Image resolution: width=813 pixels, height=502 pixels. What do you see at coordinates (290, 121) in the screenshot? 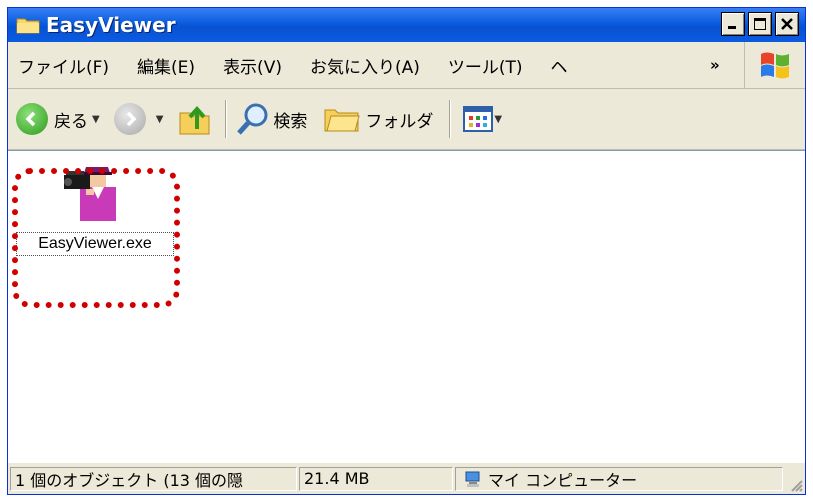
I see `search-label: 検索` at bounding box center [290, 121].